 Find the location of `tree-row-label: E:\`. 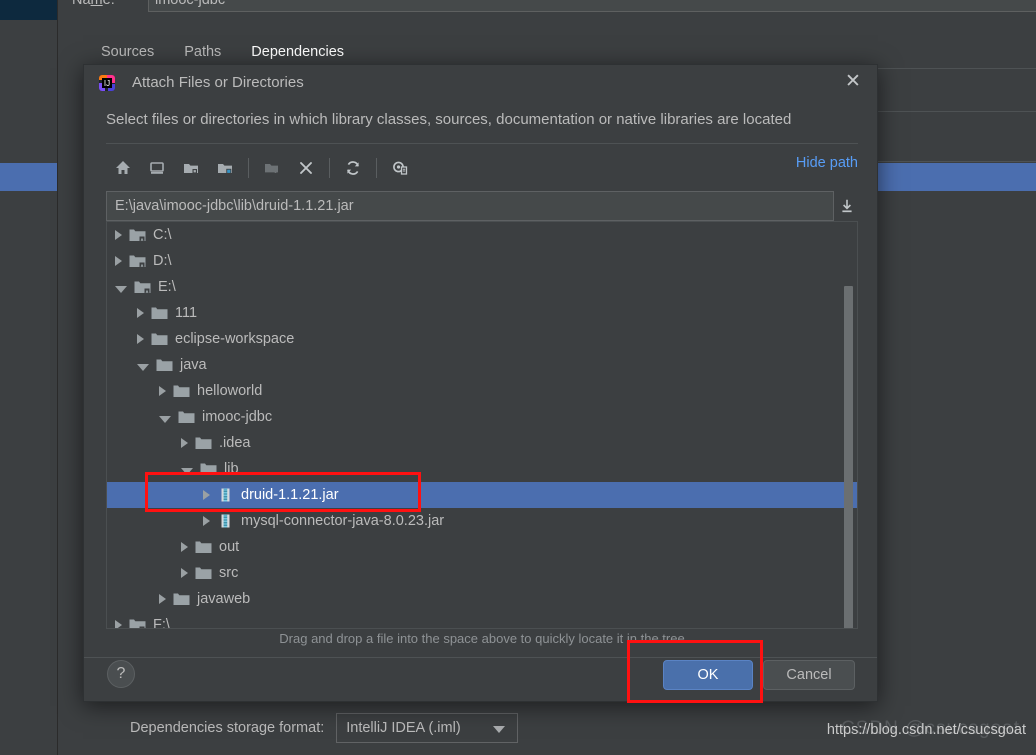

tree-row-label: E:\ is located at coordinates (167, 287).